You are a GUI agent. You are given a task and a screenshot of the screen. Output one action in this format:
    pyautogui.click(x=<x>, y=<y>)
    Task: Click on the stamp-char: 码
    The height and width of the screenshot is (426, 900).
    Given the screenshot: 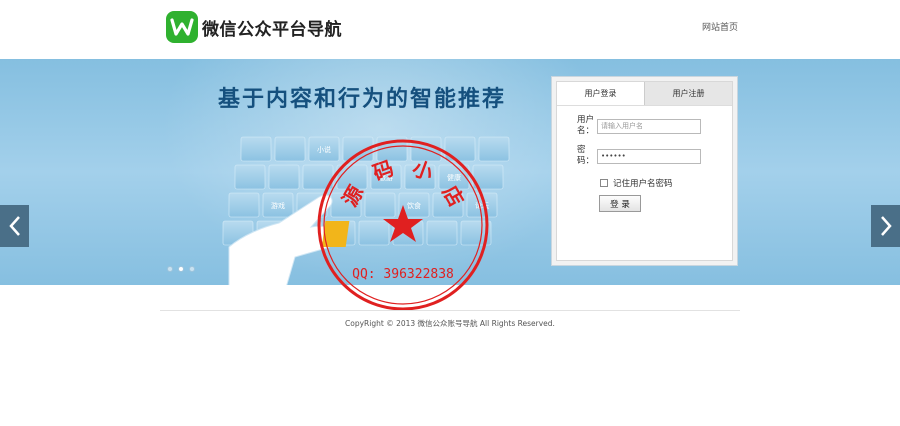 What is the action you would take?
    pyautogui.click(x=383, y=170)
    